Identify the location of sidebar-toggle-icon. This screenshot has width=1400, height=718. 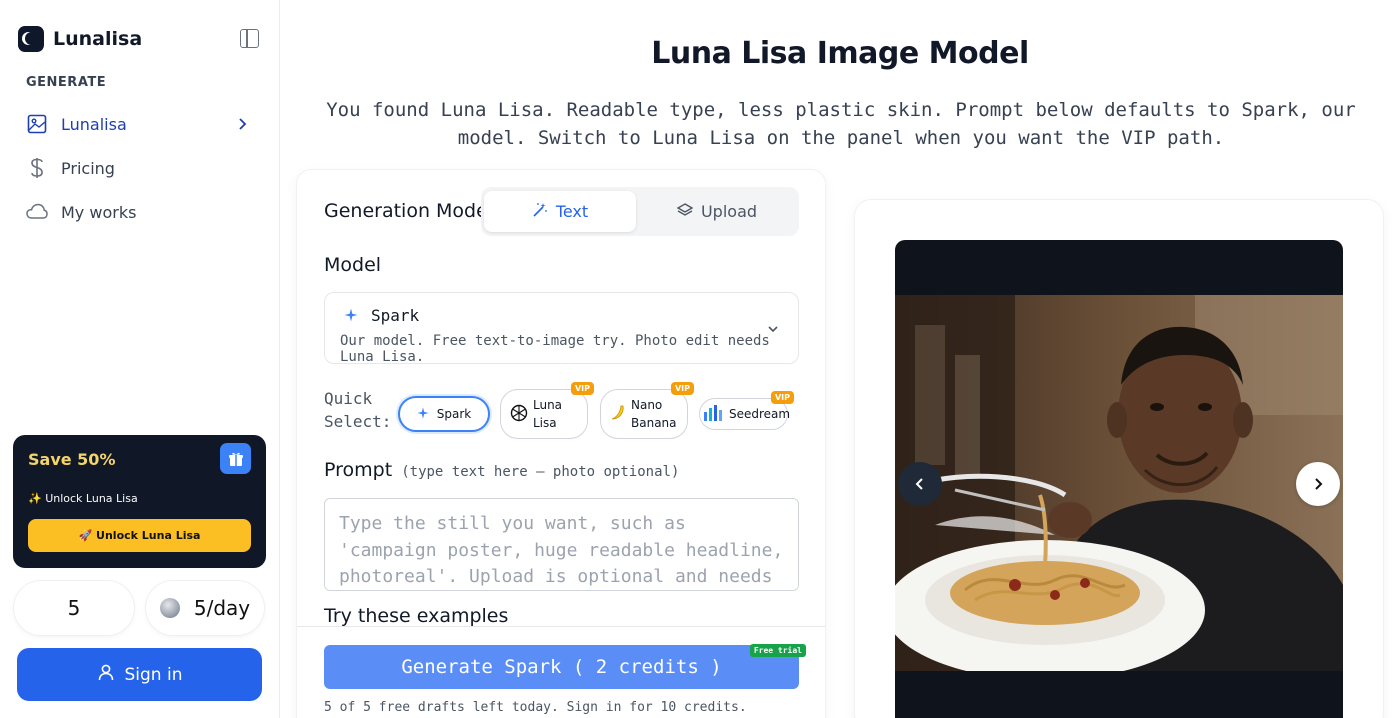
(249, 38).